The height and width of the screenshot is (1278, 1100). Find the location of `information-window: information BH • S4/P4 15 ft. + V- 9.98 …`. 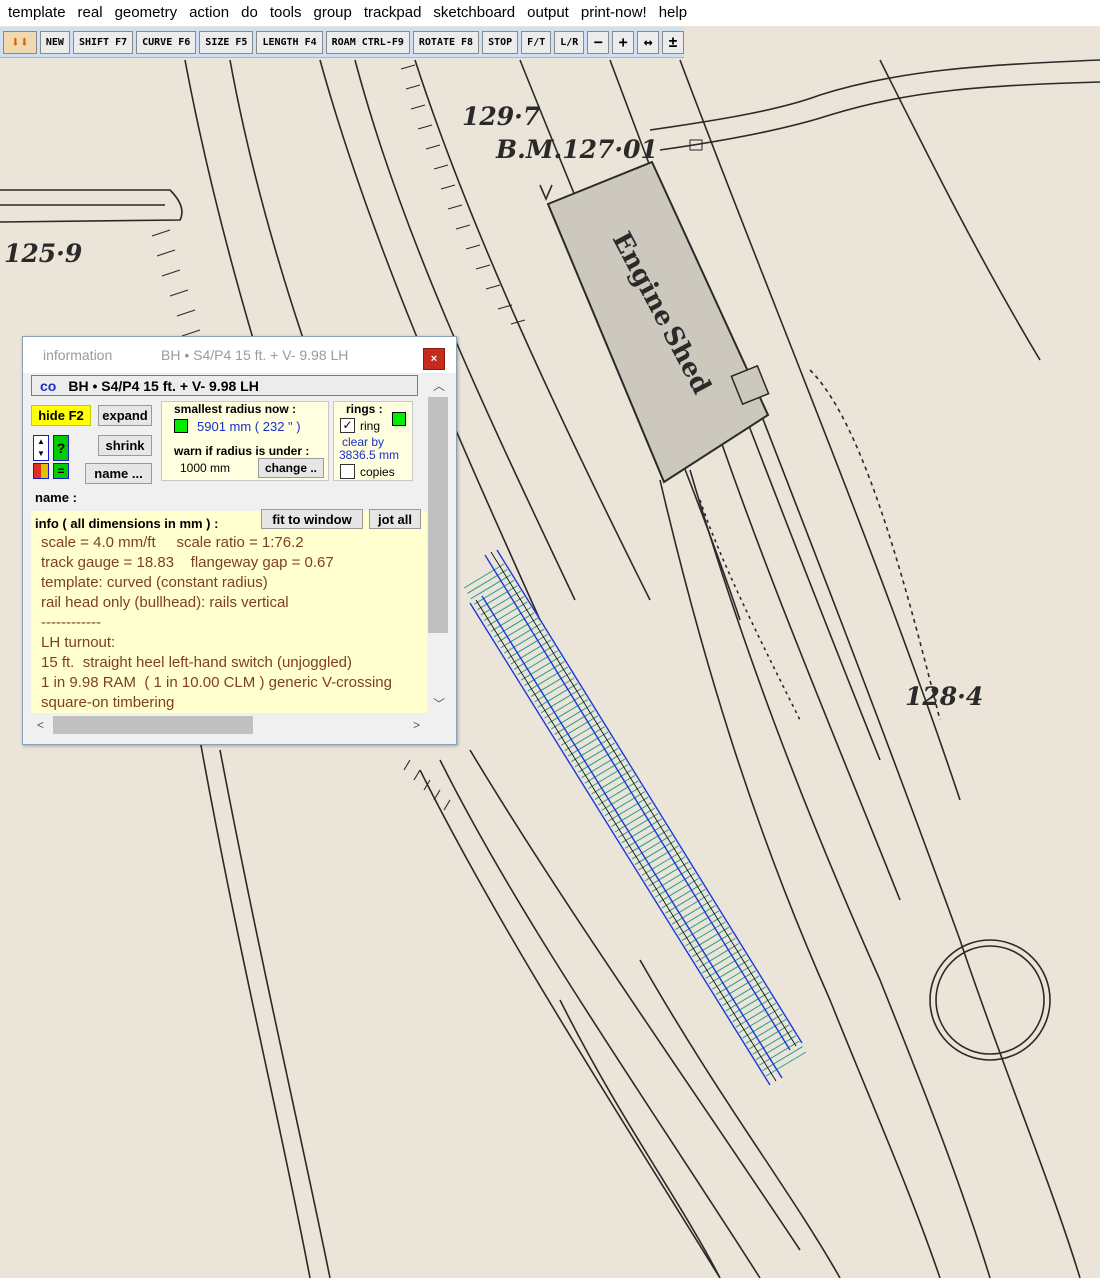

information-window: information BH • S4/P4 15 ft. + V- 9.98 … is located at coordinates (239, 540).